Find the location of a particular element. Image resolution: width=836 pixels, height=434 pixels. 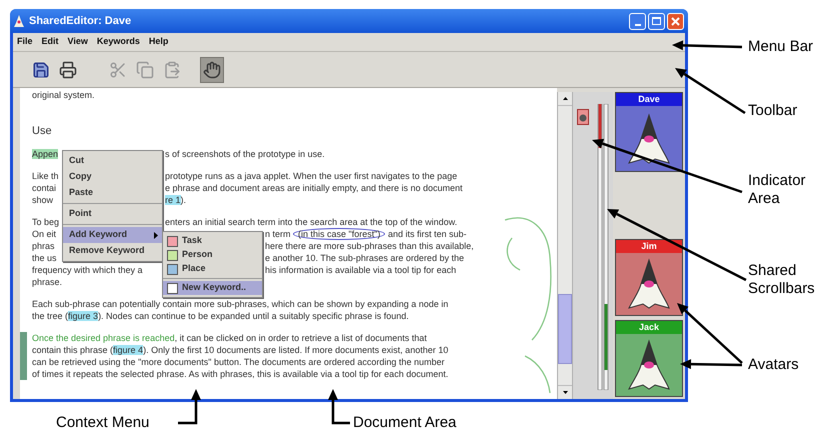

keyword-menu-item: Person is located at coordinates (212, 255).